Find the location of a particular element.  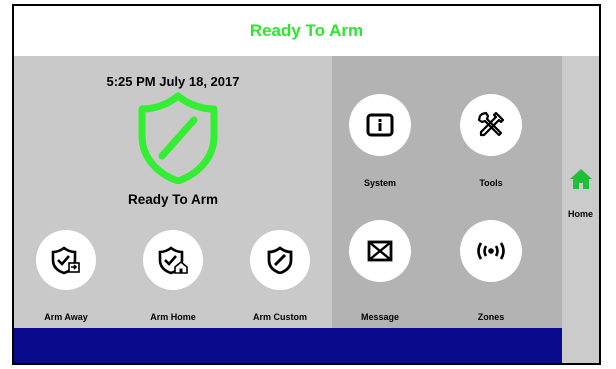

zones-button is located at coordinates (491, 251).